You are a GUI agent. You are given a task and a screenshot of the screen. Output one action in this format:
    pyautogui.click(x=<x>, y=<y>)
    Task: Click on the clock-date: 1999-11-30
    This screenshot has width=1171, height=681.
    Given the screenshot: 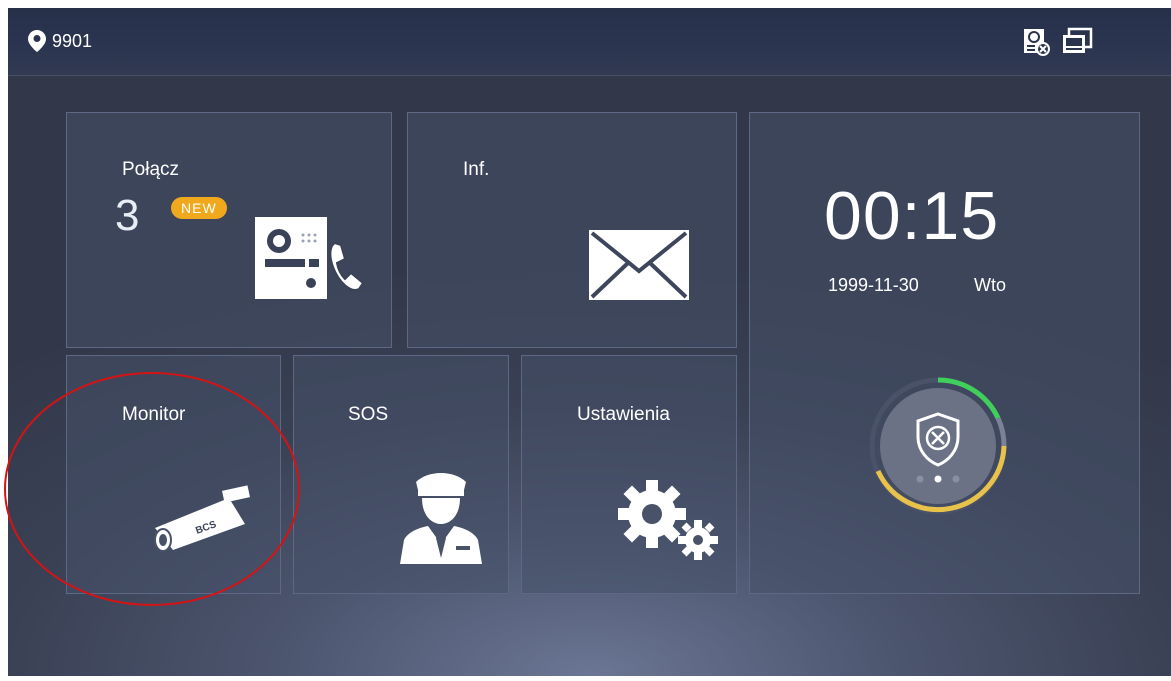 What is the action you would take?
    pyautogui.click(x=873, y=285)
    